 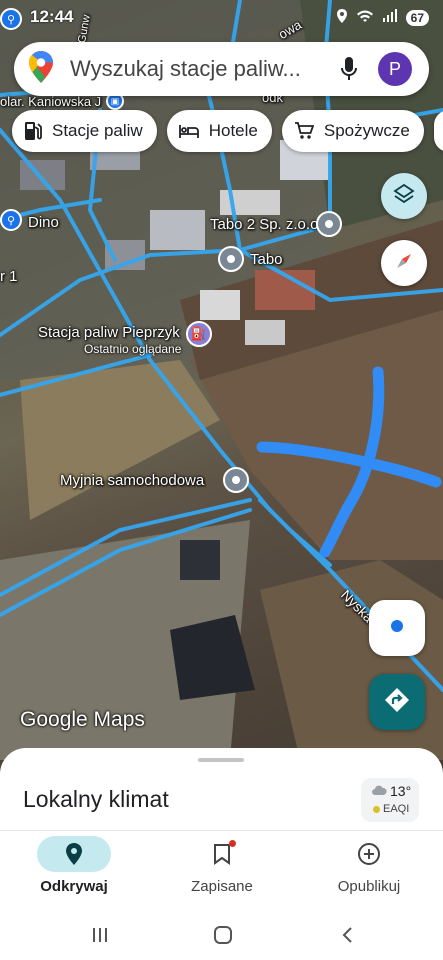 I want to click on add-circle-icon, so click(x=369, y=854).